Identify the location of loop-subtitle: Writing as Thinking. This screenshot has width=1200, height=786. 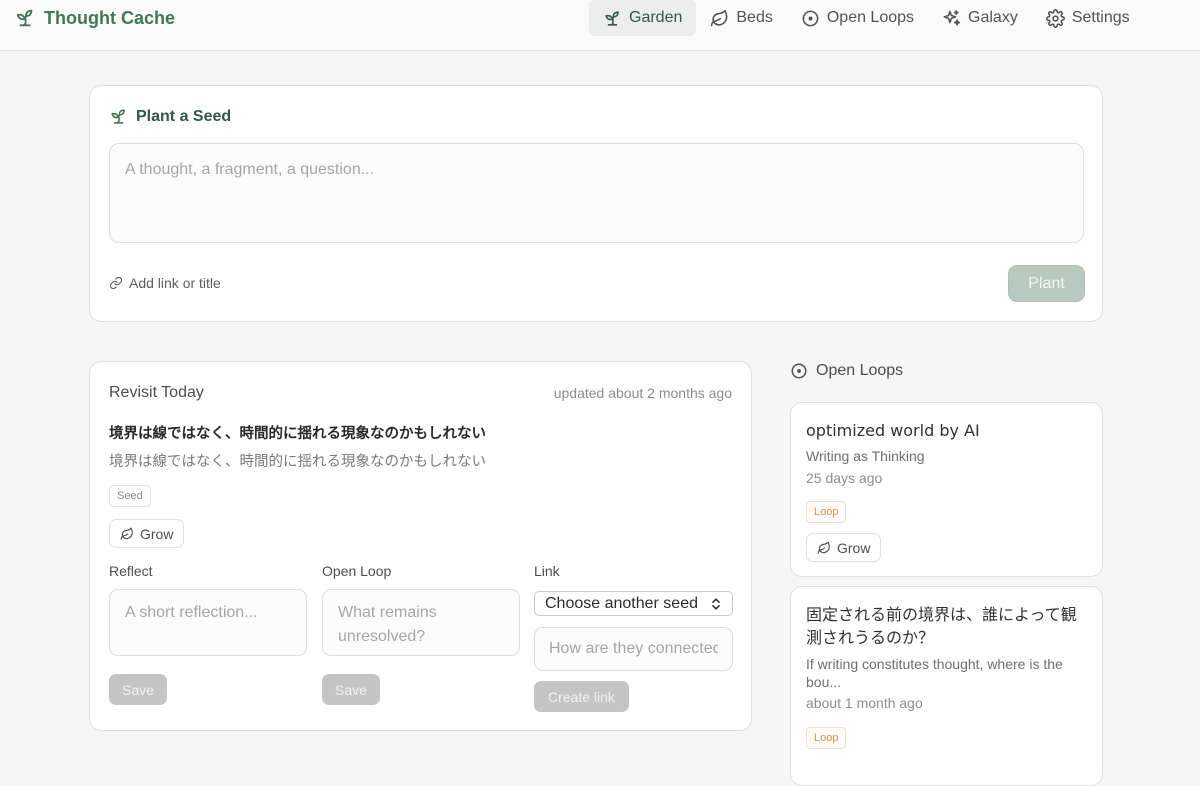
(865, 456).